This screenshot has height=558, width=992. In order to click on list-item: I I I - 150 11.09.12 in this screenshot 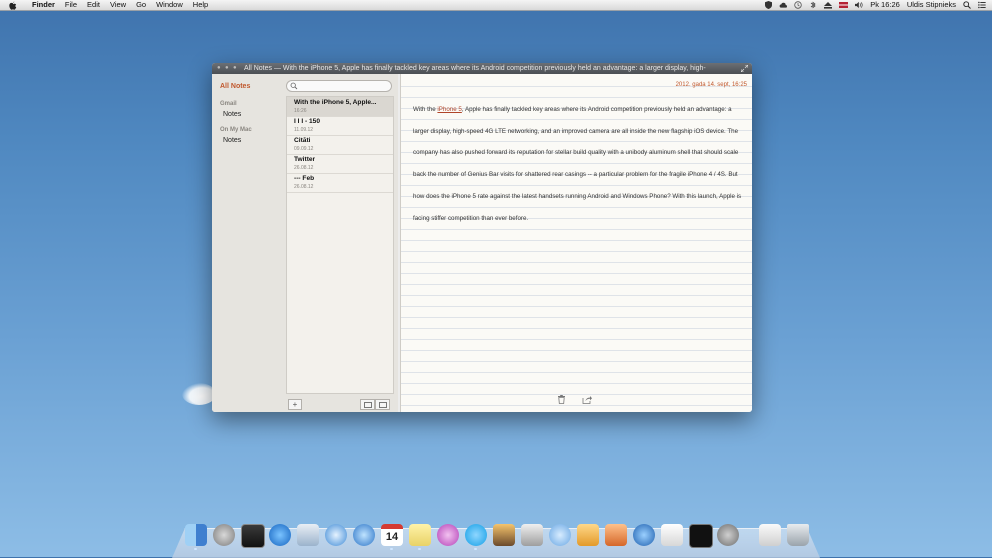, I will do `click(340, 126)`.